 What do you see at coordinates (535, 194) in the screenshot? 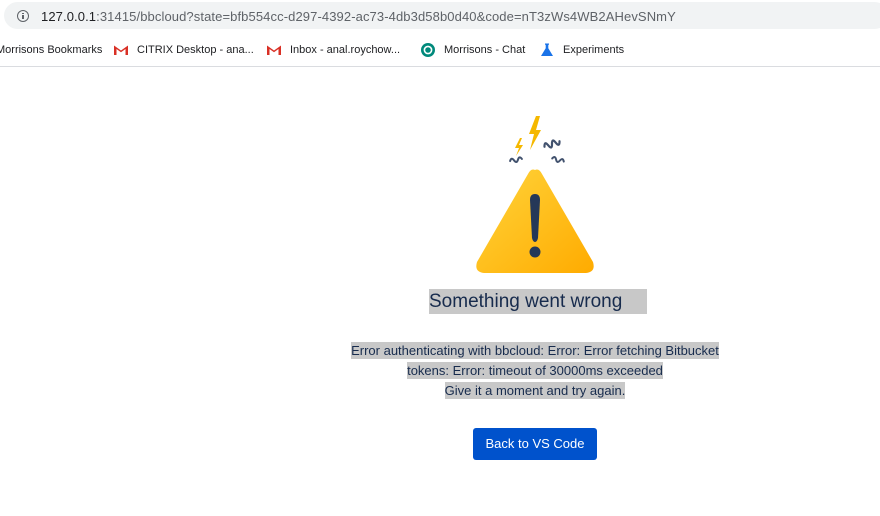
I see `warning-illustration-icon` at bounding box center [535, 194].